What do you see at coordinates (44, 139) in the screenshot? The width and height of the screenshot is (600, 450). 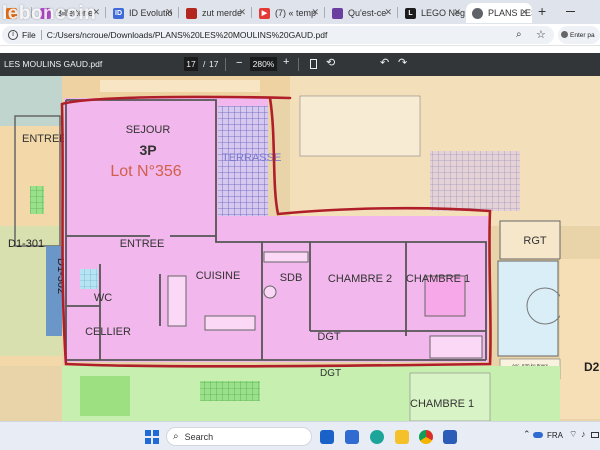 I see `label-entree-left: ENTREE` at bounding box center [44, 139].